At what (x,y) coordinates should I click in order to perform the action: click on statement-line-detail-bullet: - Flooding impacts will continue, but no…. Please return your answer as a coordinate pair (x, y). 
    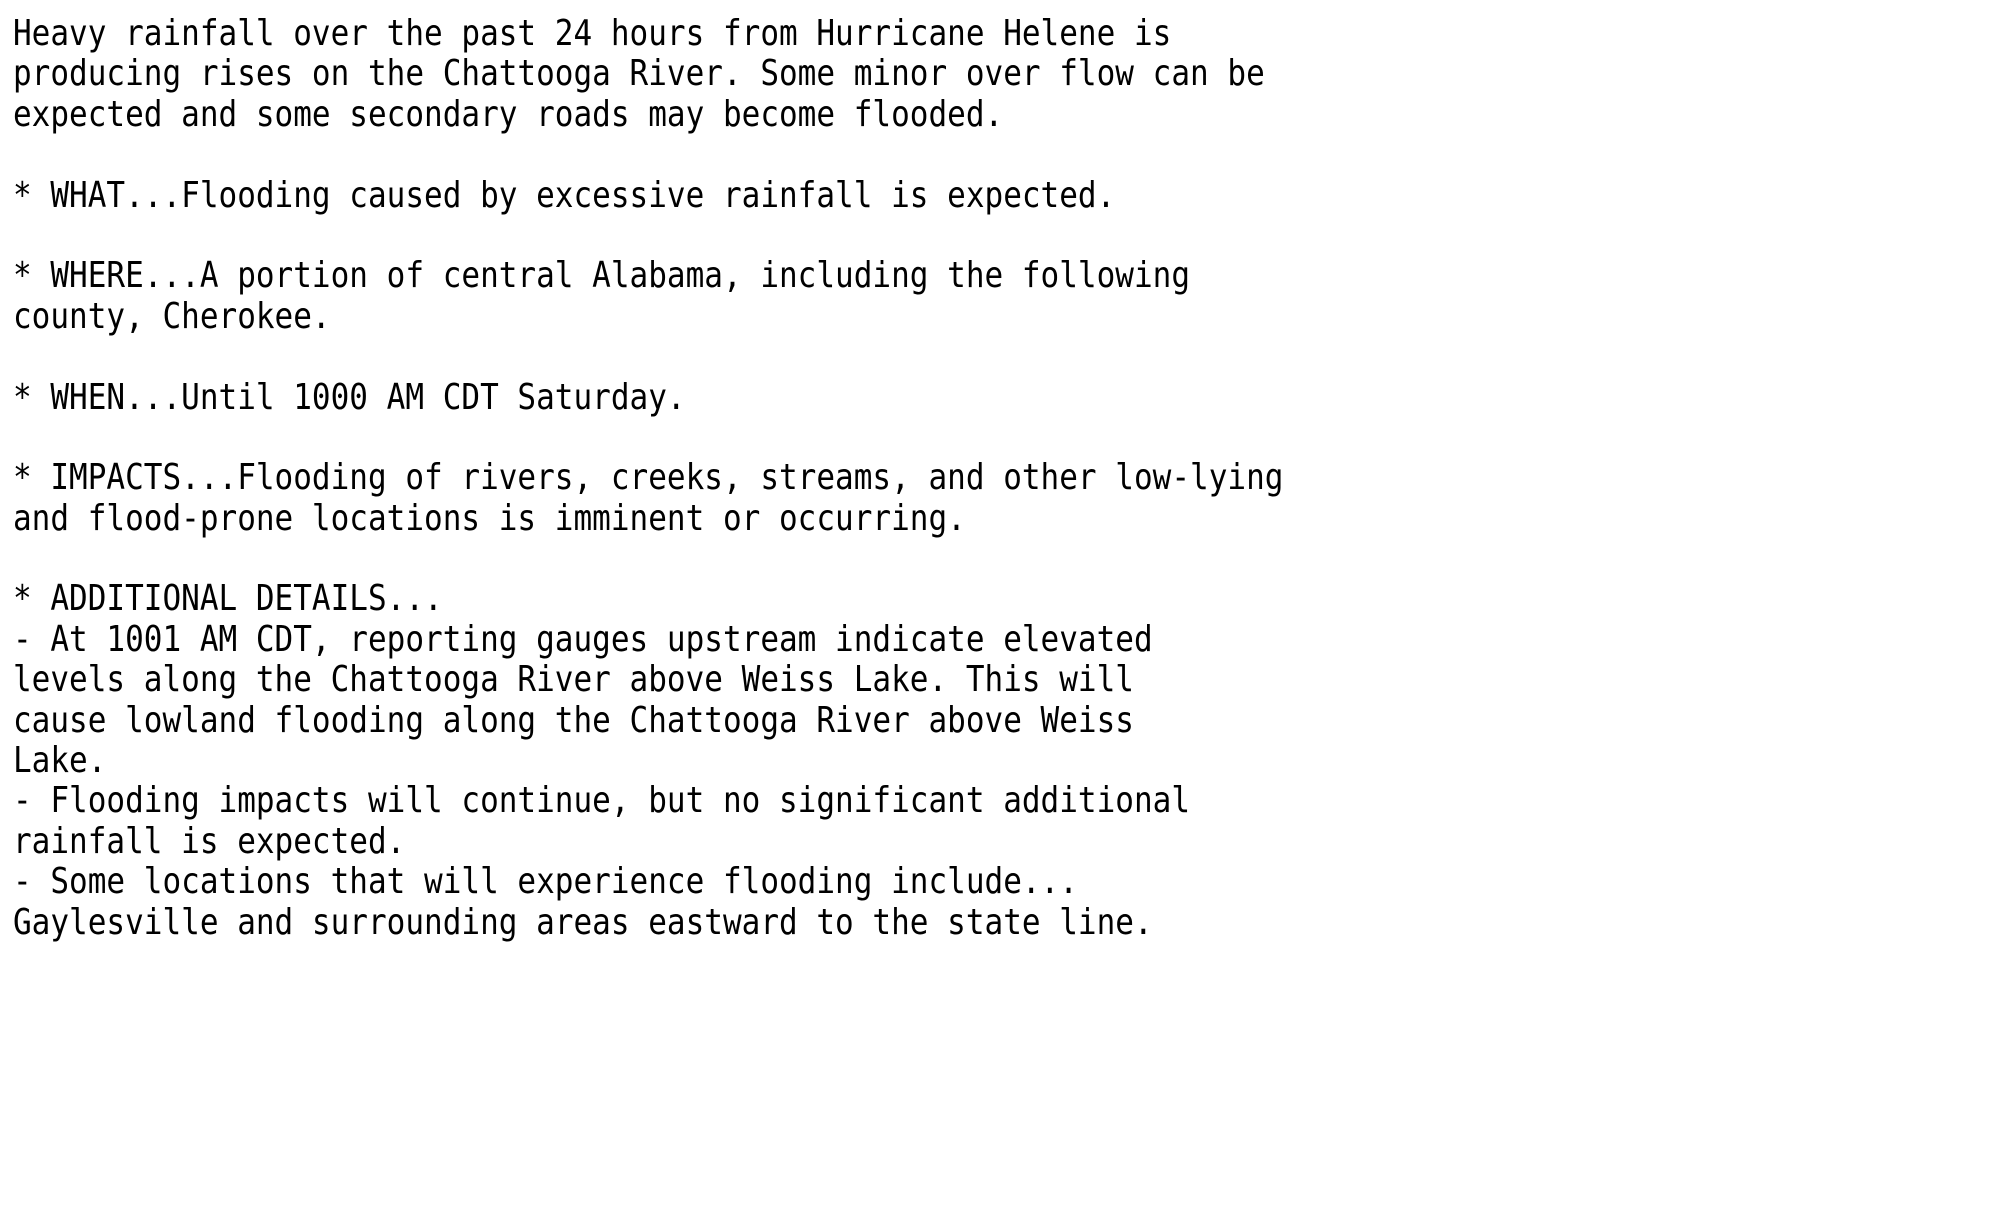
    Looking at the image, I should click on (602, 801).